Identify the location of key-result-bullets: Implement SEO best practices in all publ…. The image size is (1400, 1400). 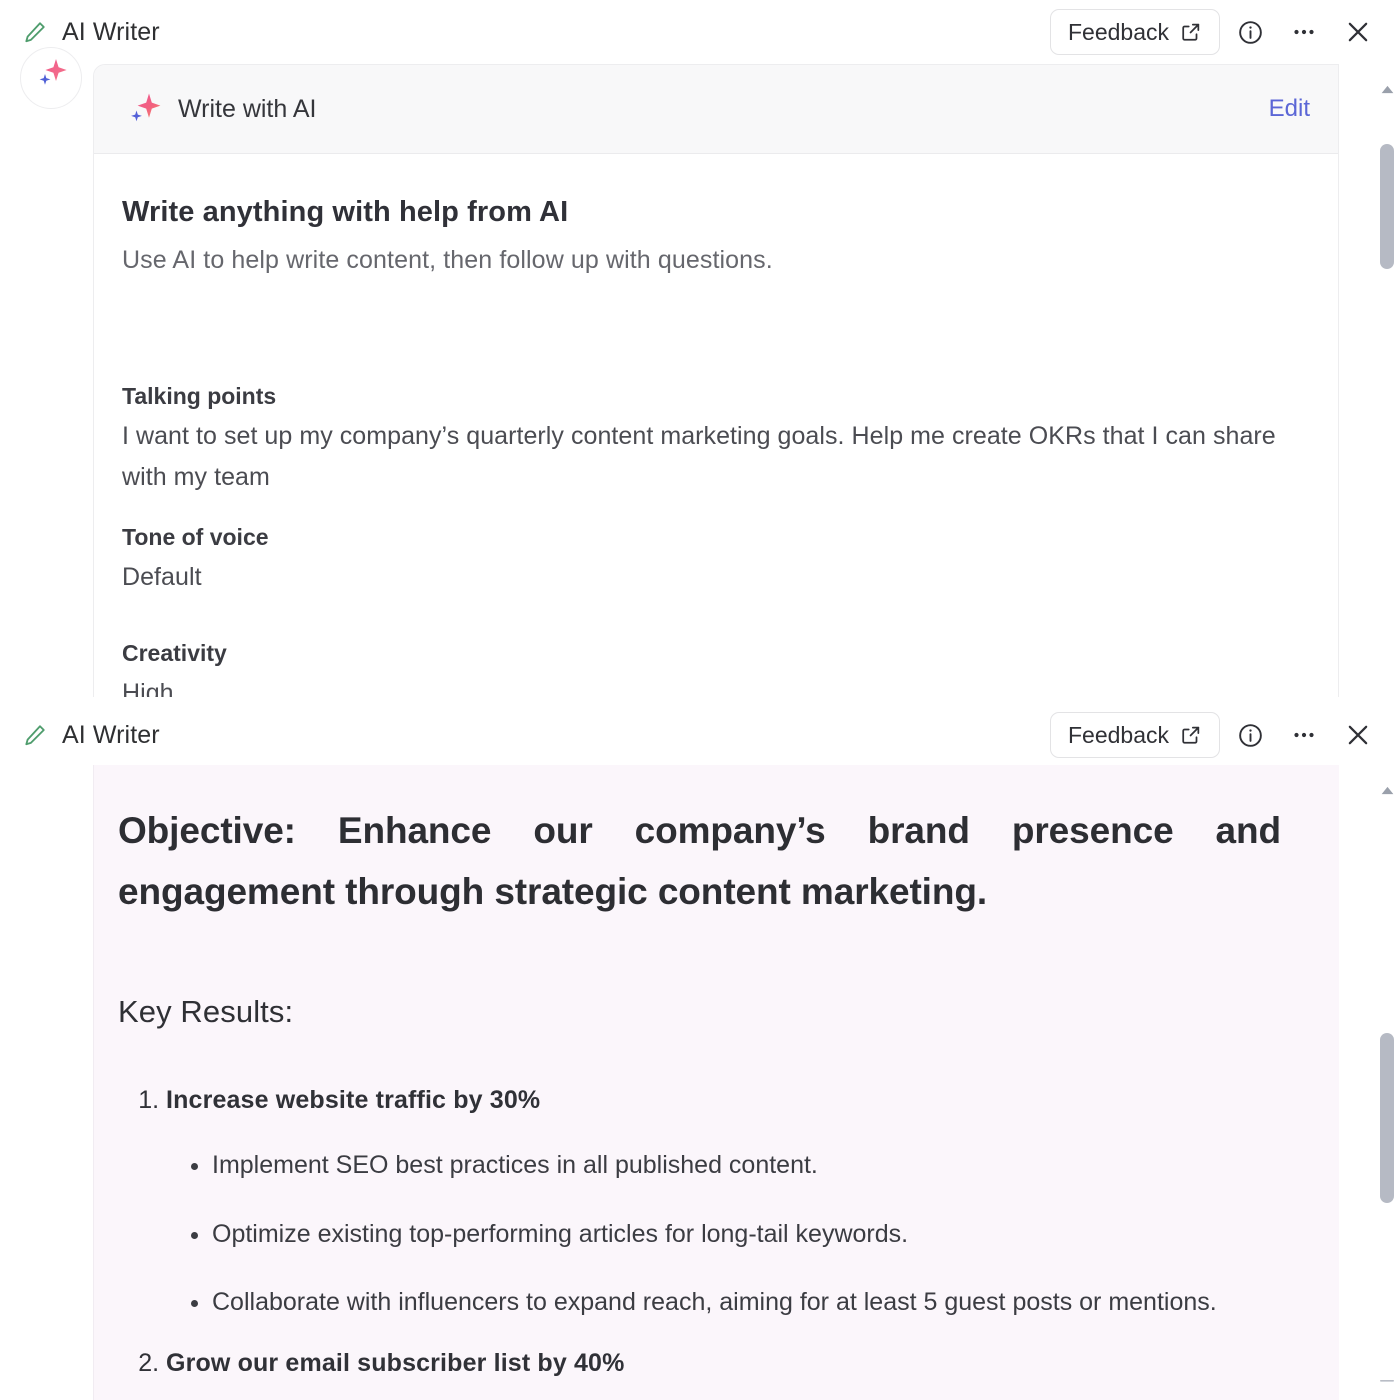
(737, 1234).